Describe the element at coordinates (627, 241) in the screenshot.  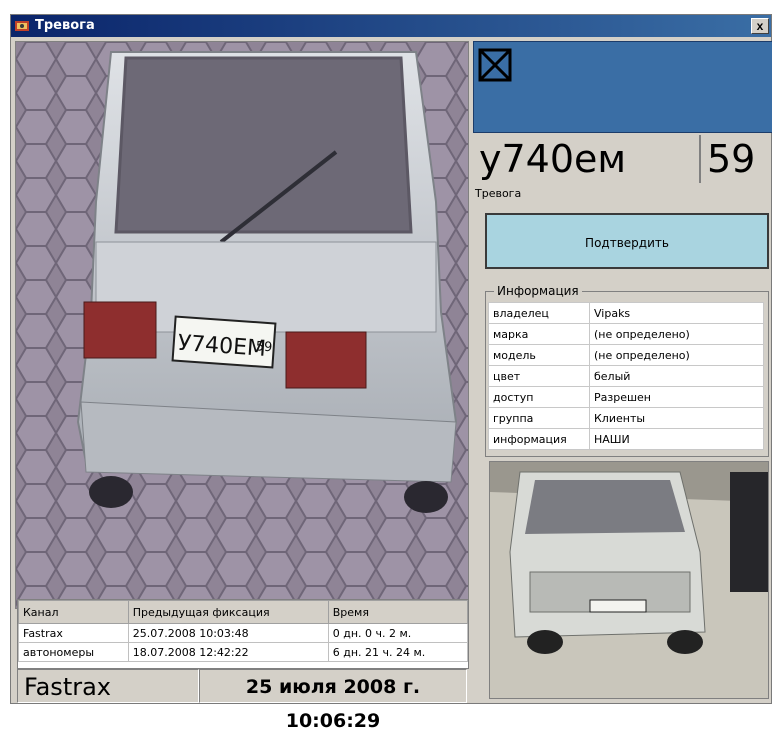
I see `confirm-button: Подтвердить` at that location.